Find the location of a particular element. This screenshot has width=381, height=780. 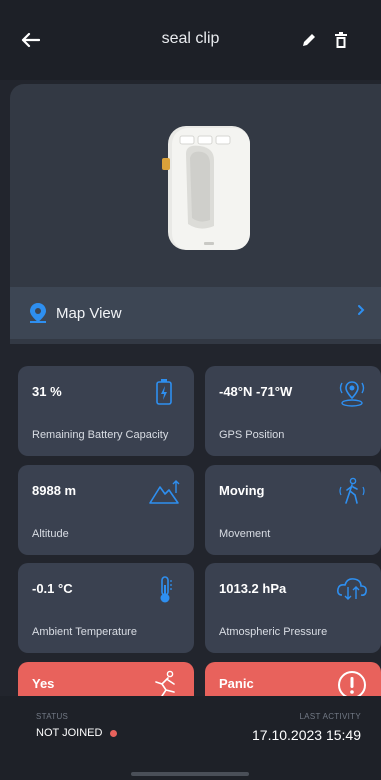

temperature-label: Ambient Temperature is located at coordinates (84, 632).